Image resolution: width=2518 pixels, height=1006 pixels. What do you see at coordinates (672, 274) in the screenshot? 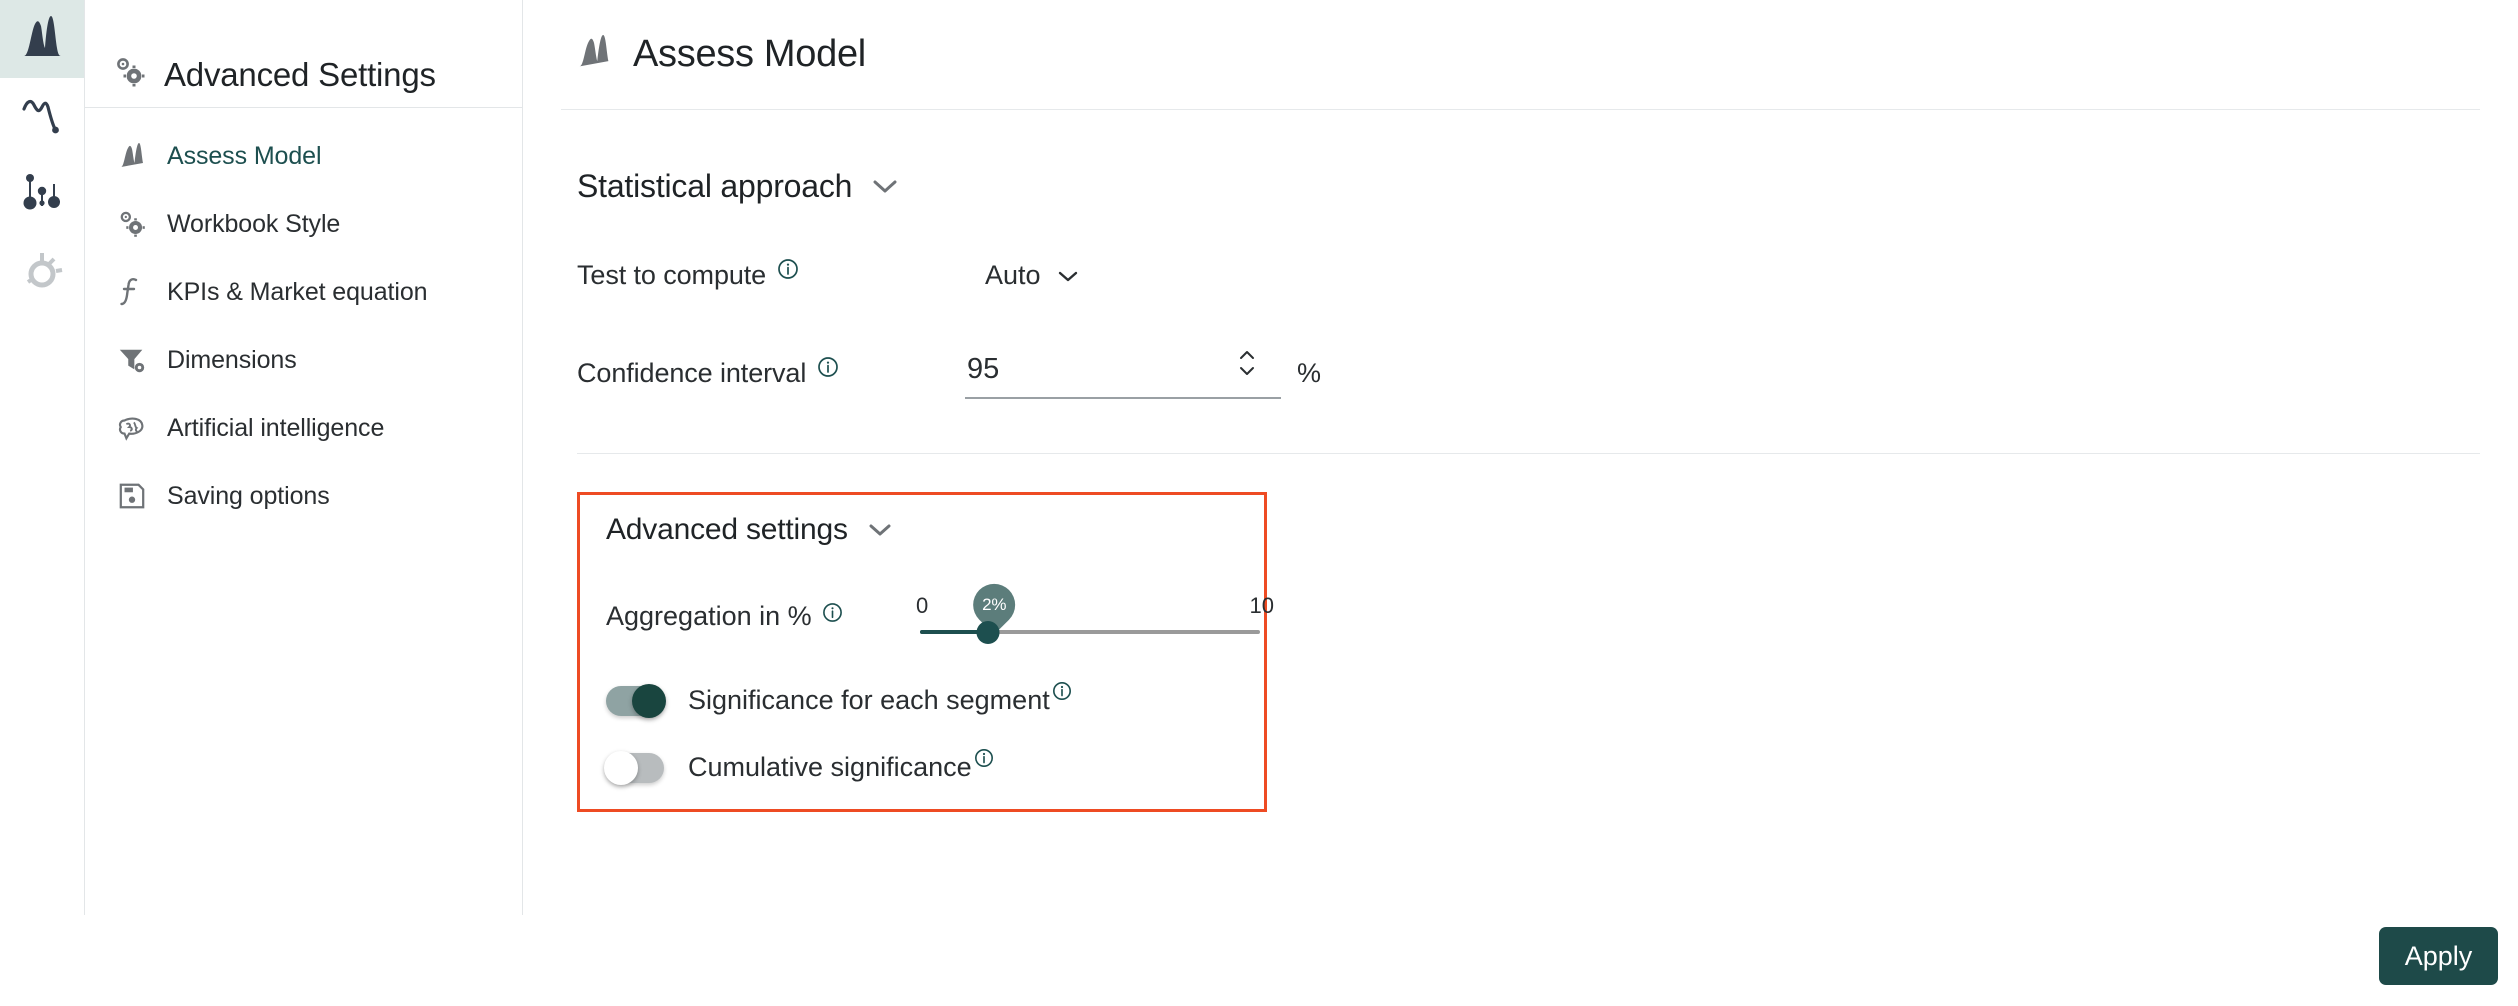
I see `test-to-compute-label: Test to compute` at bounding box center [672, 274].